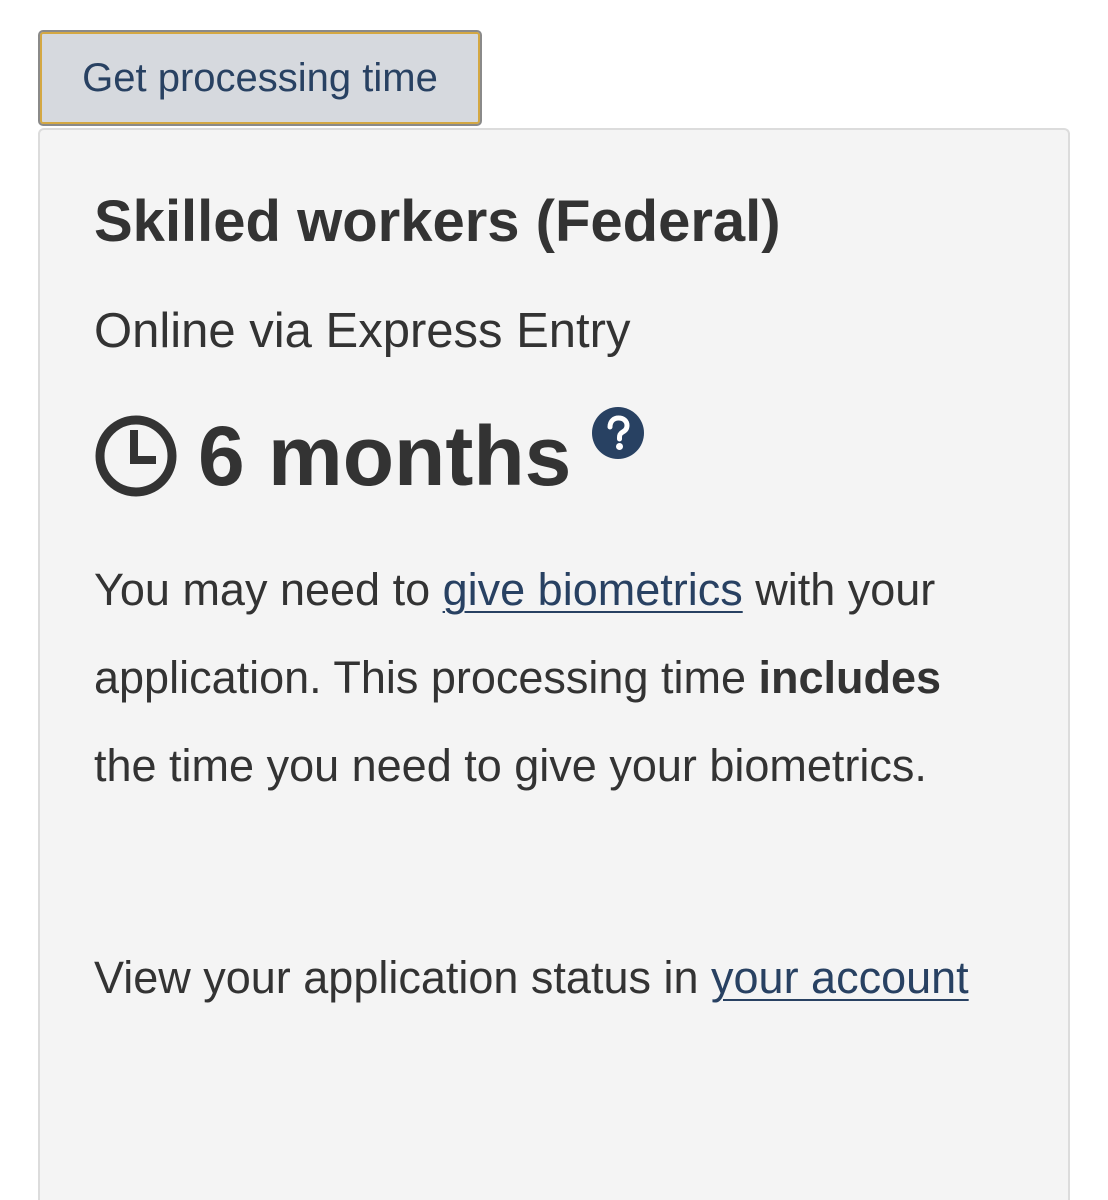 The image size is (1108, 1200). I want to click on program-title: Skilled workers (Federal), so click(437, 221).